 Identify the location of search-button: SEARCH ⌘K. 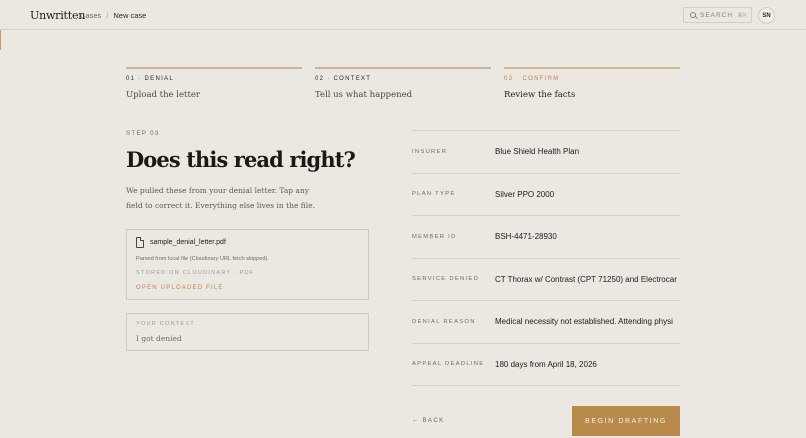
(717, 15).